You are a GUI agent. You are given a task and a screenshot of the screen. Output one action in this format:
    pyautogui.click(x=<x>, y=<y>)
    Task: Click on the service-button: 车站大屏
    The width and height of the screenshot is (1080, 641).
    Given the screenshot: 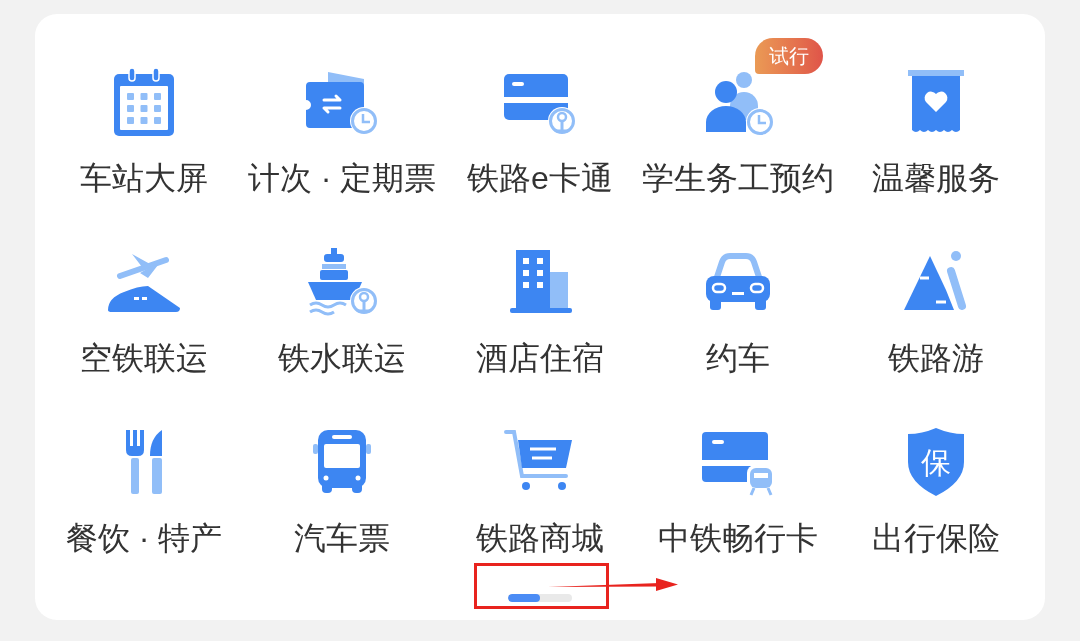 What is the action you would take?
    pyautogui.click(x=144, y=132)
    